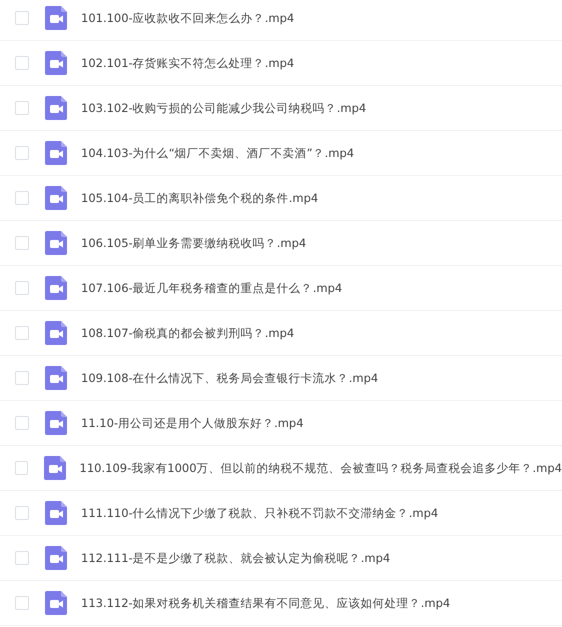  I want to click on file-name: 103.102-收购亏损的公司能减少我公司纳税吗？.mp4, so click(223, 108).